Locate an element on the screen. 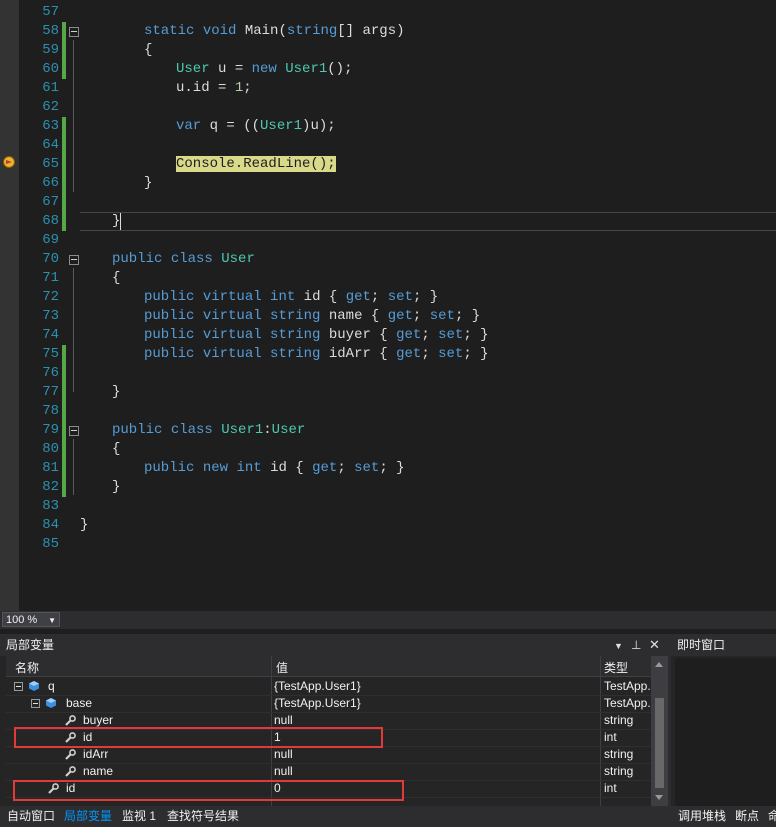 The image size is (776, 827). line-number: 70 is located at coordinates (50, 259).